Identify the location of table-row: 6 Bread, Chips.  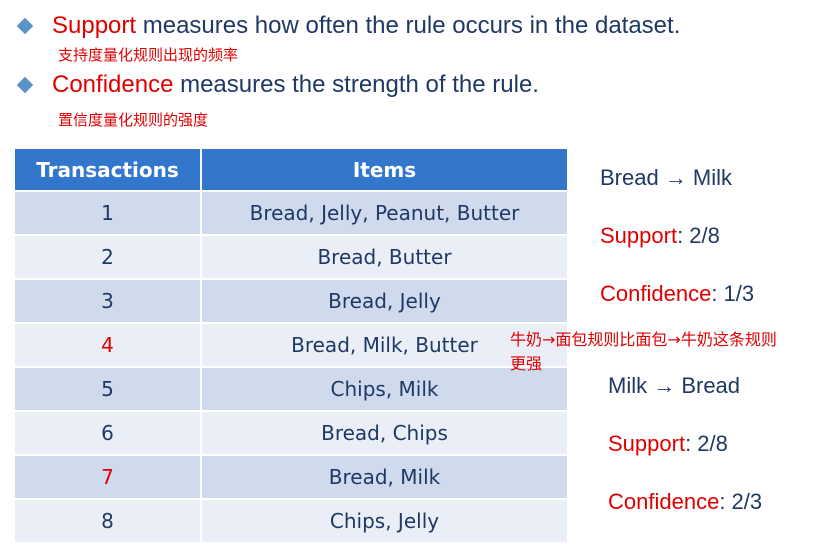
(291, 432).